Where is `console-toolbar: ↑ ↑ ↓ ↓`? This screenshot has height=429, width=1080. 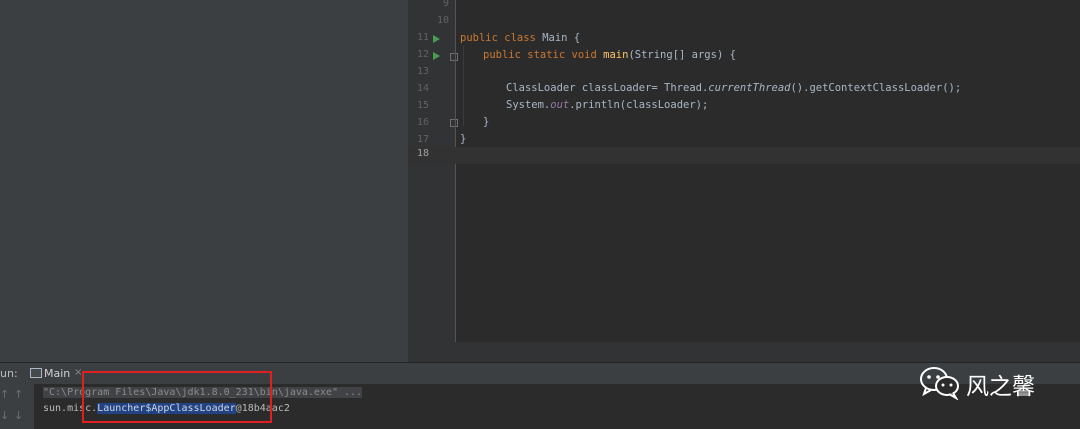
console-toolbar: ↑ ↑ ↓ ↓ is located at coordinates (17, 406).